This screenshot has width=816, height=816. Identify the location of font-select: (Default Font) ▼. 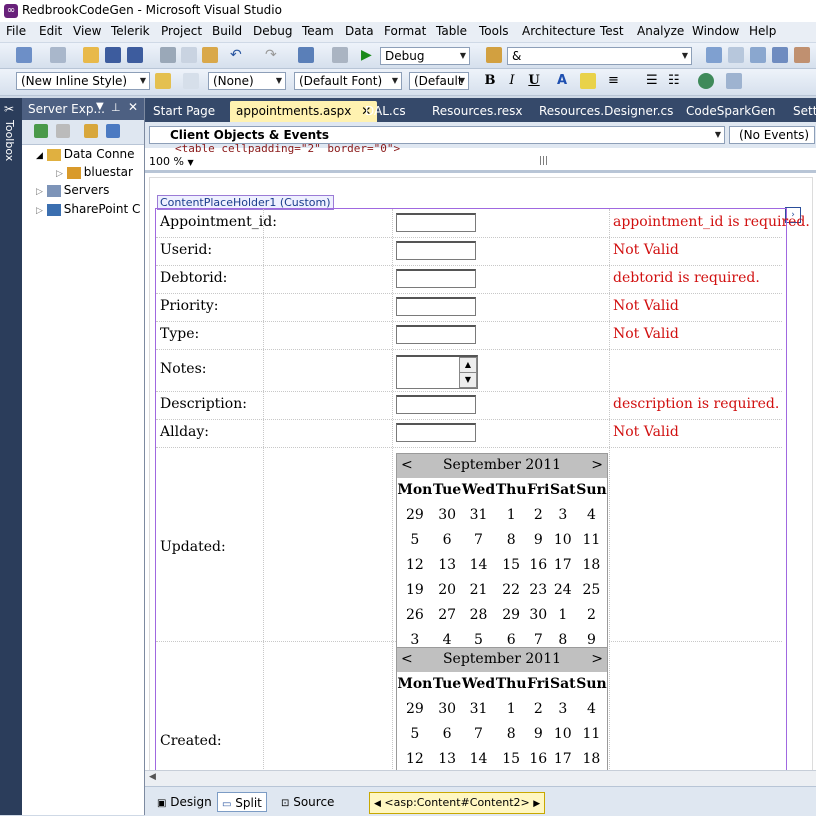
(348, 81).